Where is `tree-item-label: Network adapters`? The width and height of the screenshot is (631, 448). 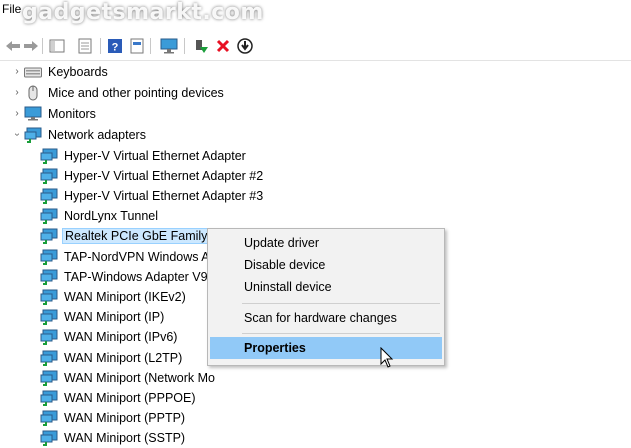
tree-item-label: Network adapters is located at coordinates (97, 134).